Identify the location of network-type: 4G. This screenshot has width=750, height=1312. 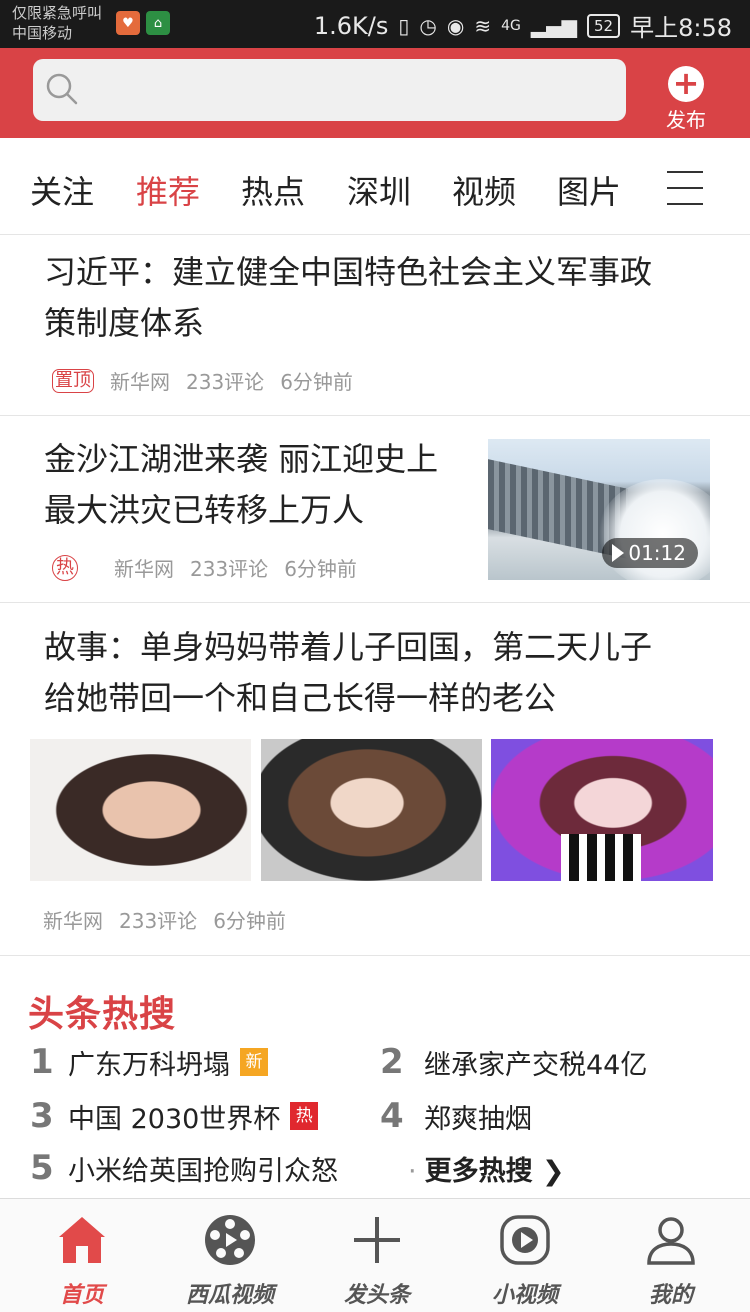
(511, 25).